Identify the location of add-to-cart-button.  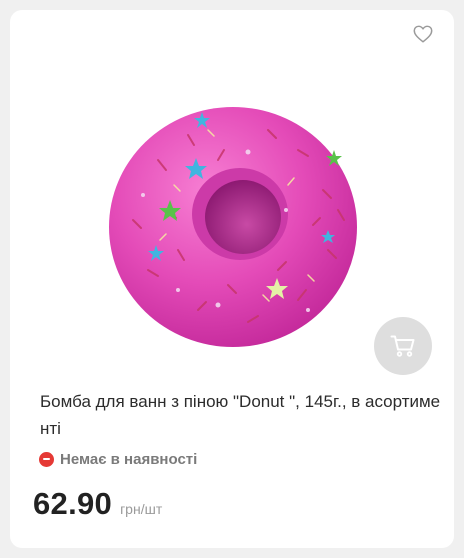
(403, 346).